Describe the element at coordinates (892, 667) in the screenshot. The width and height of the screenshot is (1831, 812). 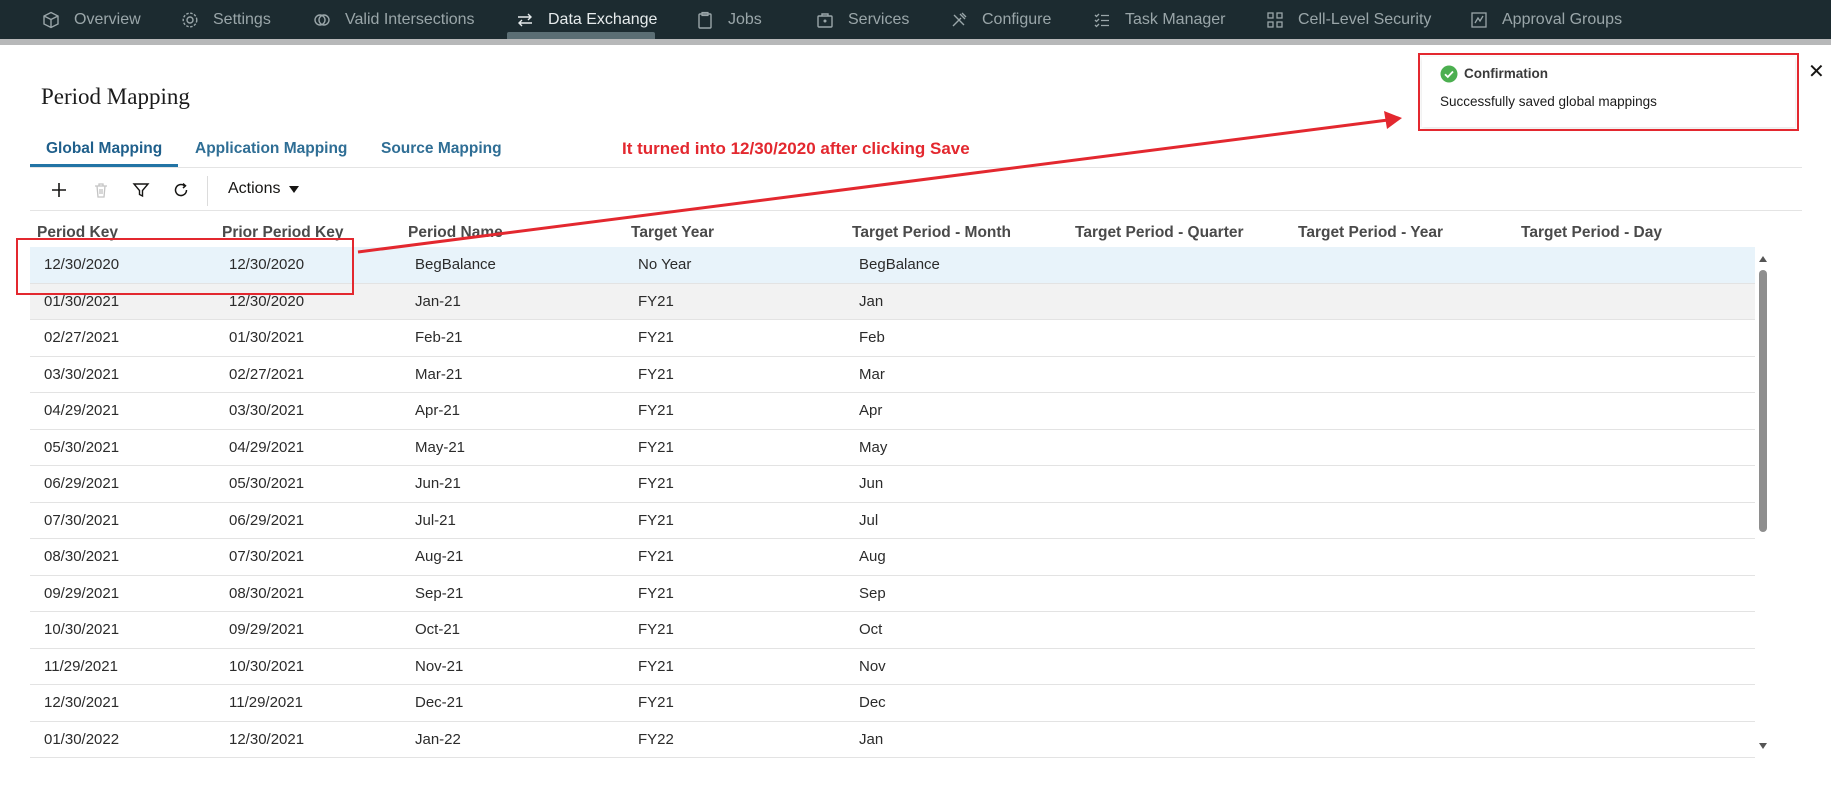
I see `table-row: 11/29/2021 10/30/2021 Nov-21 FY21 Nov` at that location.